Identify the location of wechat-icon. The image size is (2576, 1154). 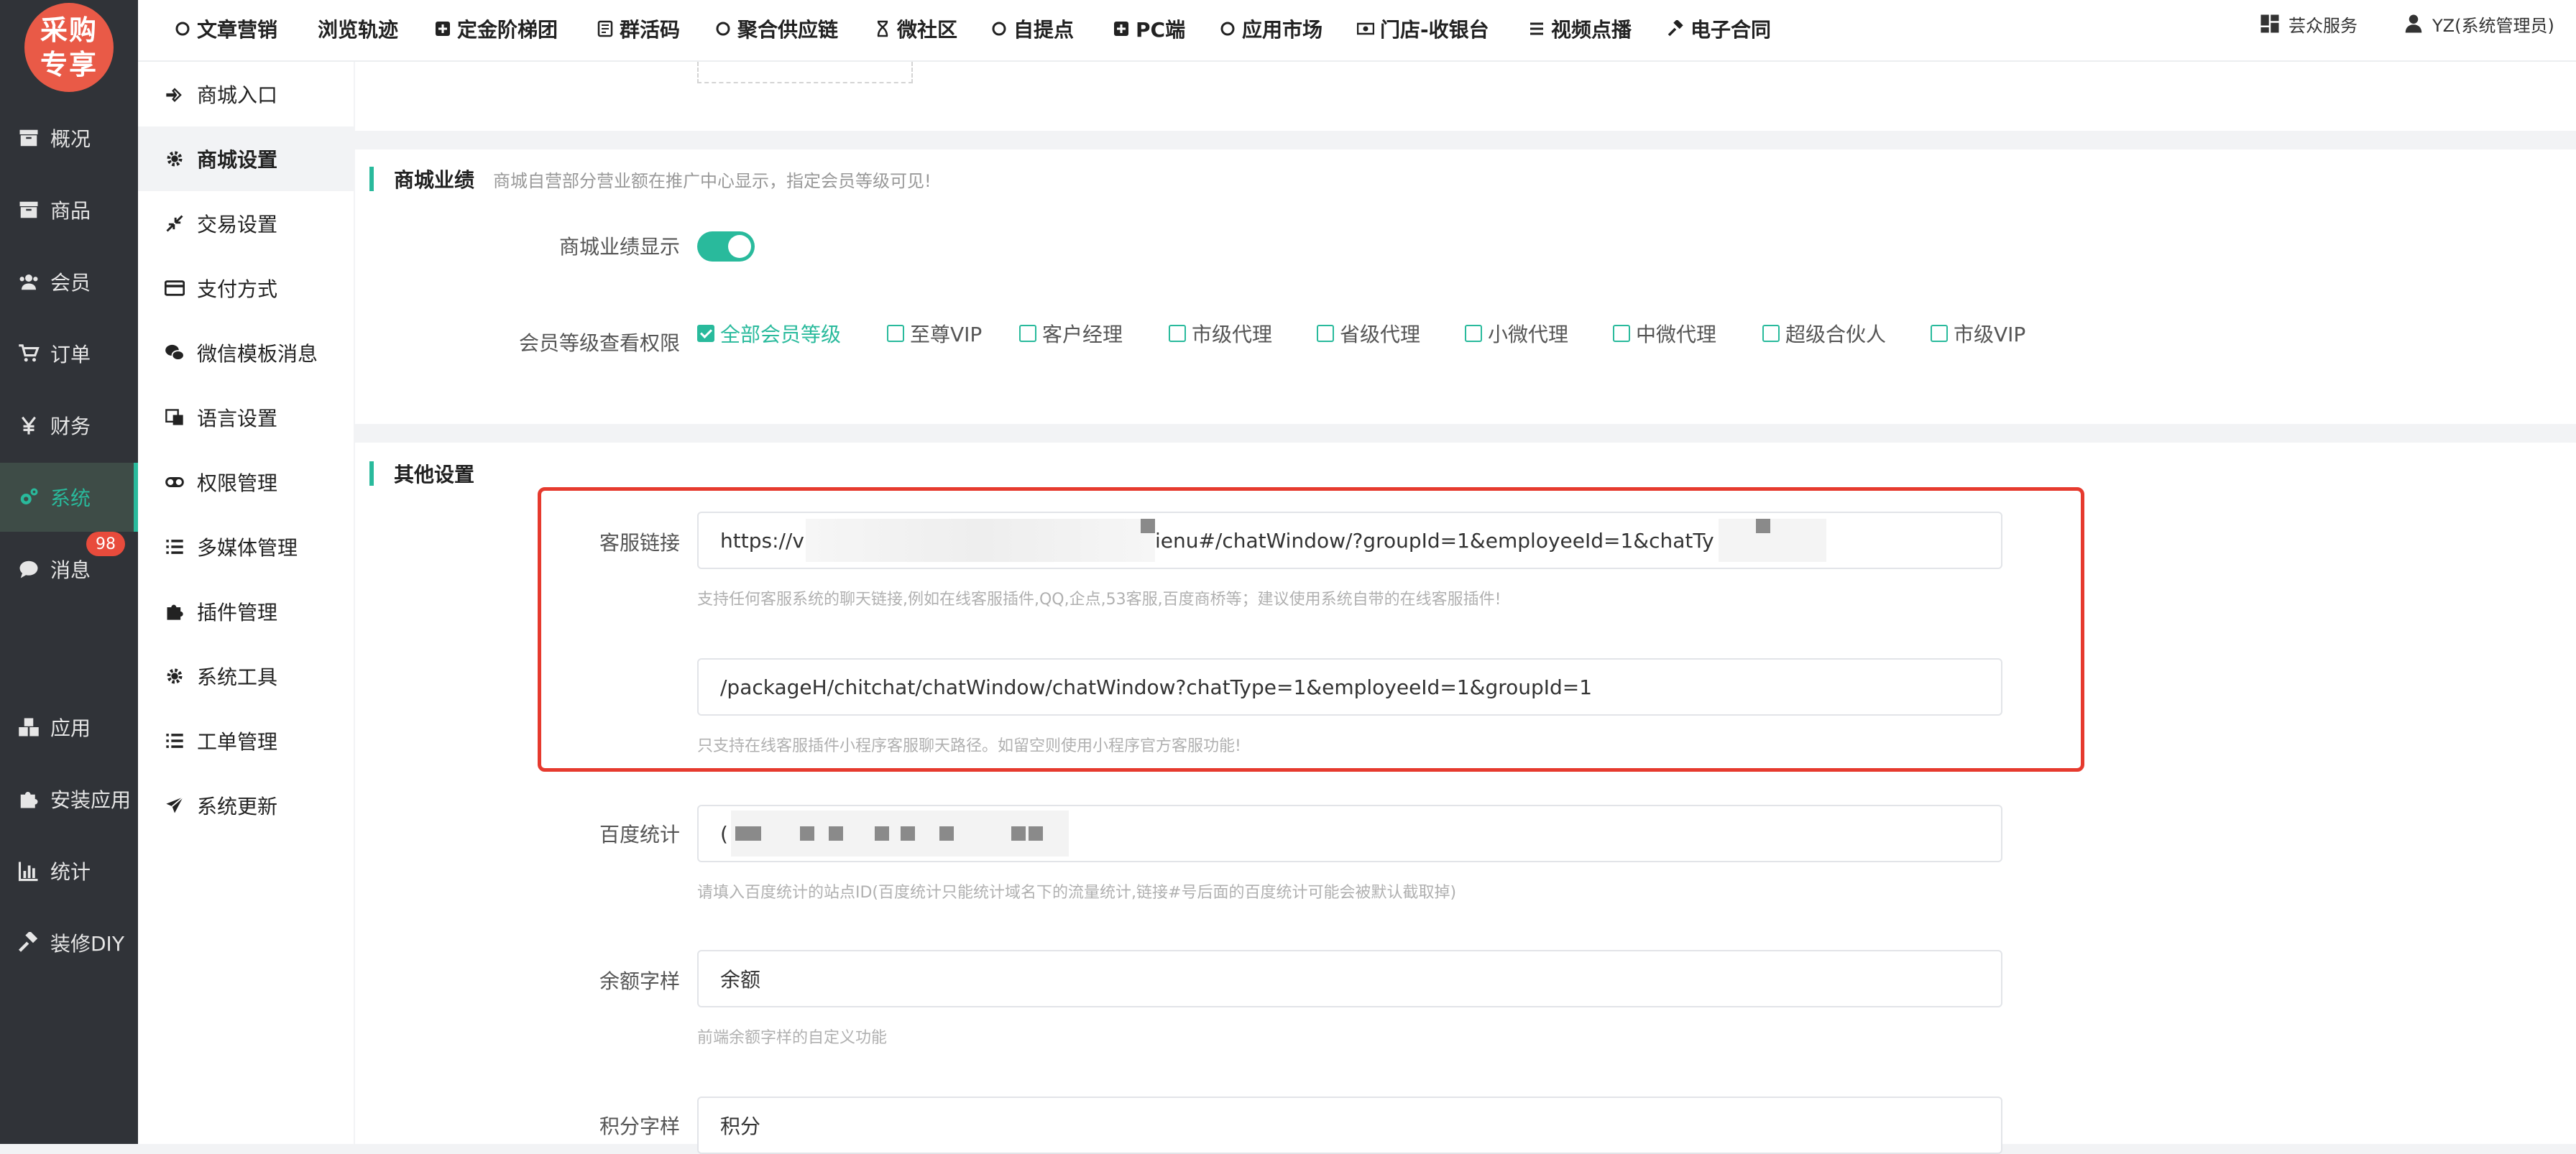
(174, 353).